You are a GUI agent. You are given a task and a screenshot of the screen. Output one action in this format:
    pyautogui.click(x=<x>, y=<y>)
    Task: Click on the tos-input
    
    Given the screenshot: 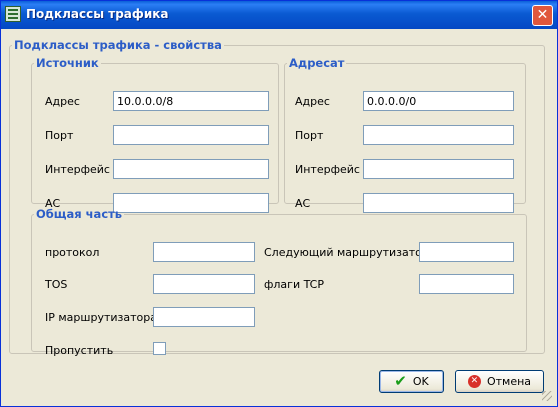 What is the action you would take?
    pyautogui.click(x=204, y=284)
    